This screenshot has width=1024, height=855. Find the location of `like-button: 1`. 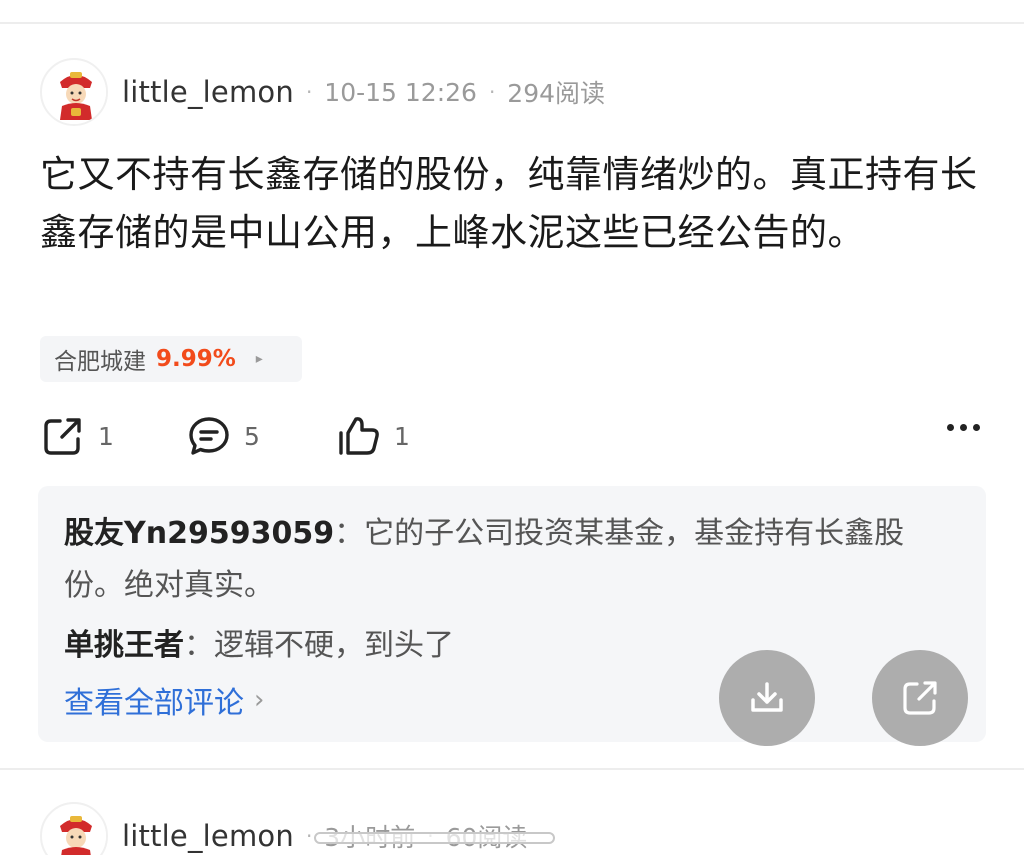

like-button: 1 is located at coordinates (373, 436).